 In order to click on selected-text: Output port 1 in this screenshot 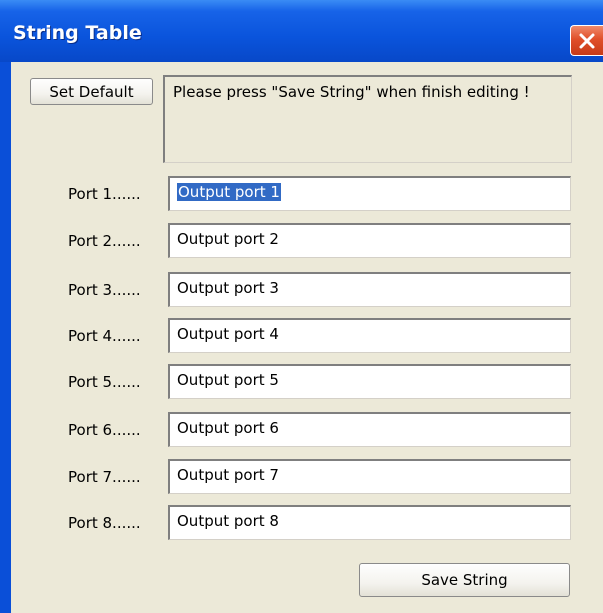, I will do `click(229, 192)`.